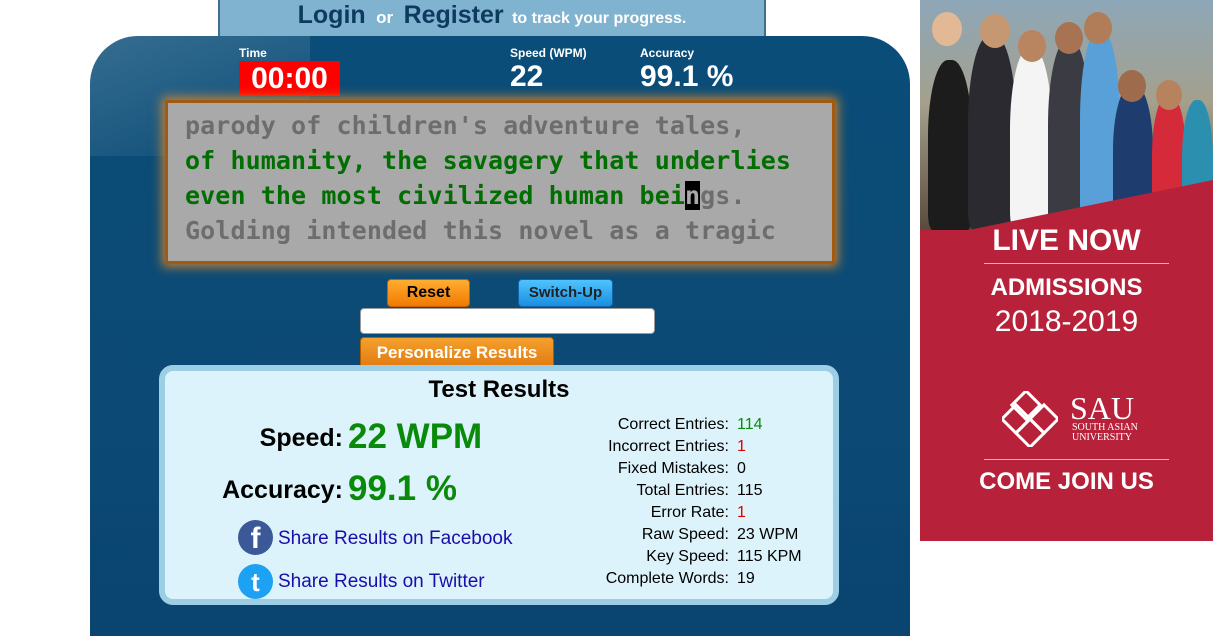  I want to click on facebook-icon: f, so click(255, 537).